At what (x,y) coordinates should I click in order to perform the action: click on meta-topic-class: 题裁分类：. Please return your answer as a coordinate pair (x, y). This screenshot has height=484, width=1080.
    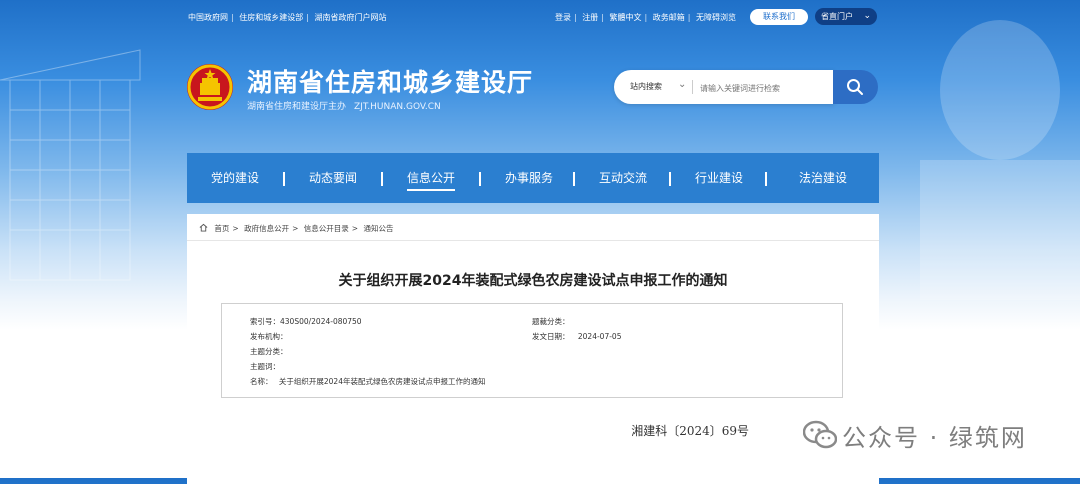
    Looking at the image, I should click on (551, 321).